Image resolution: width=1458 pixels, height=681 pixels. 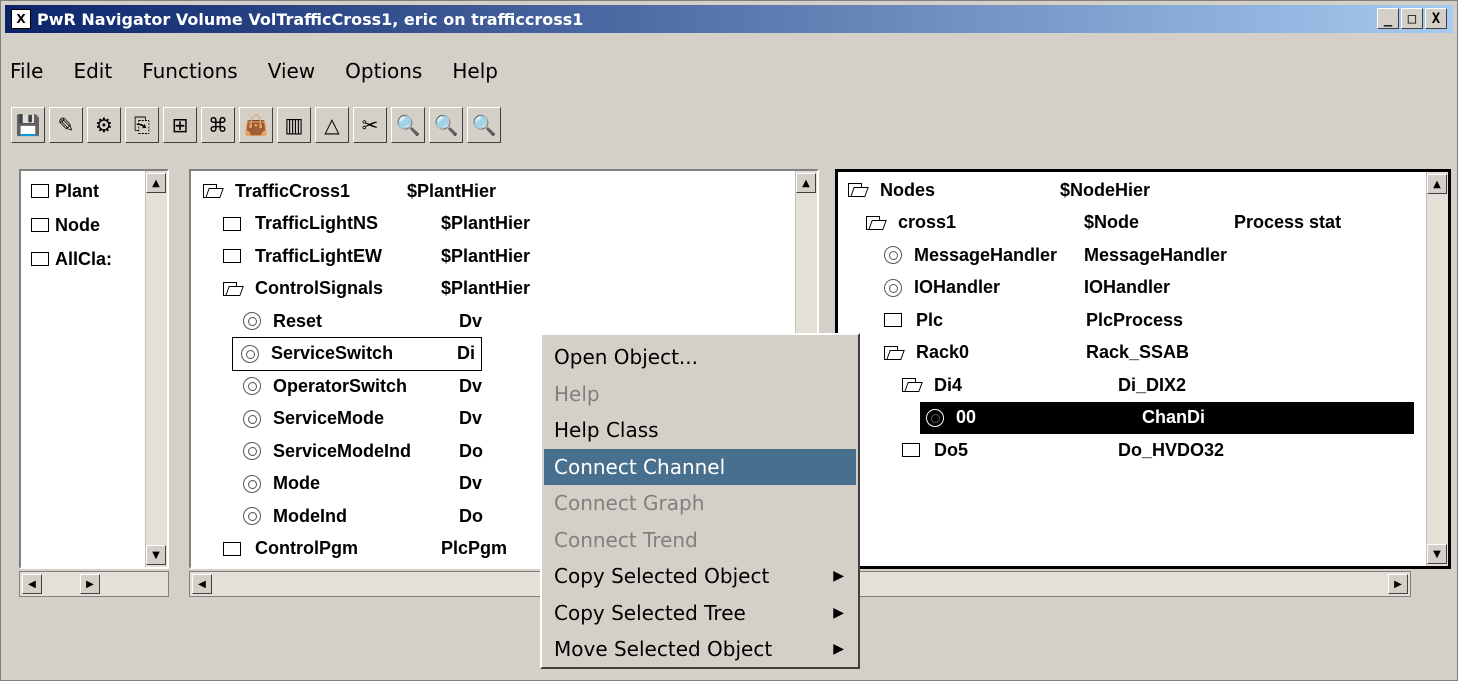 I want to click on warning-button: △, so click(x=332, y=125).